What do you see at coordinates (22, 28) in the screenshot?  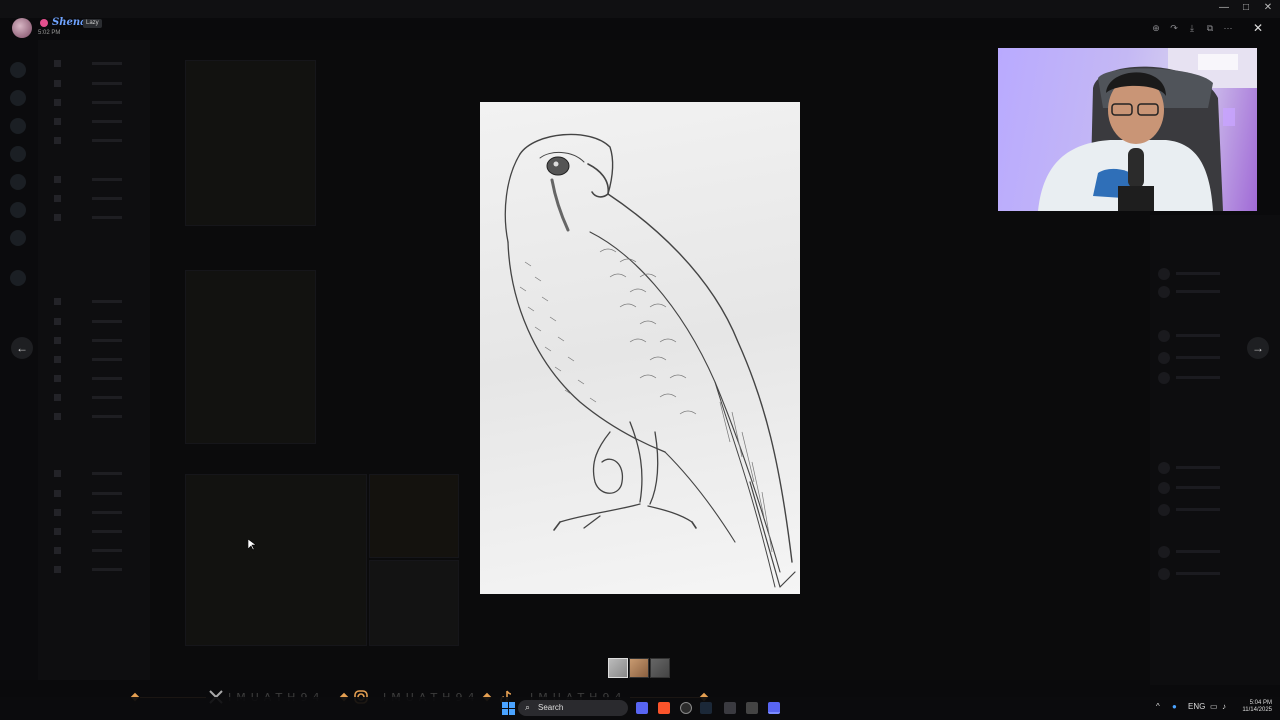 I see `avatar` at bounding box center [22, 28].